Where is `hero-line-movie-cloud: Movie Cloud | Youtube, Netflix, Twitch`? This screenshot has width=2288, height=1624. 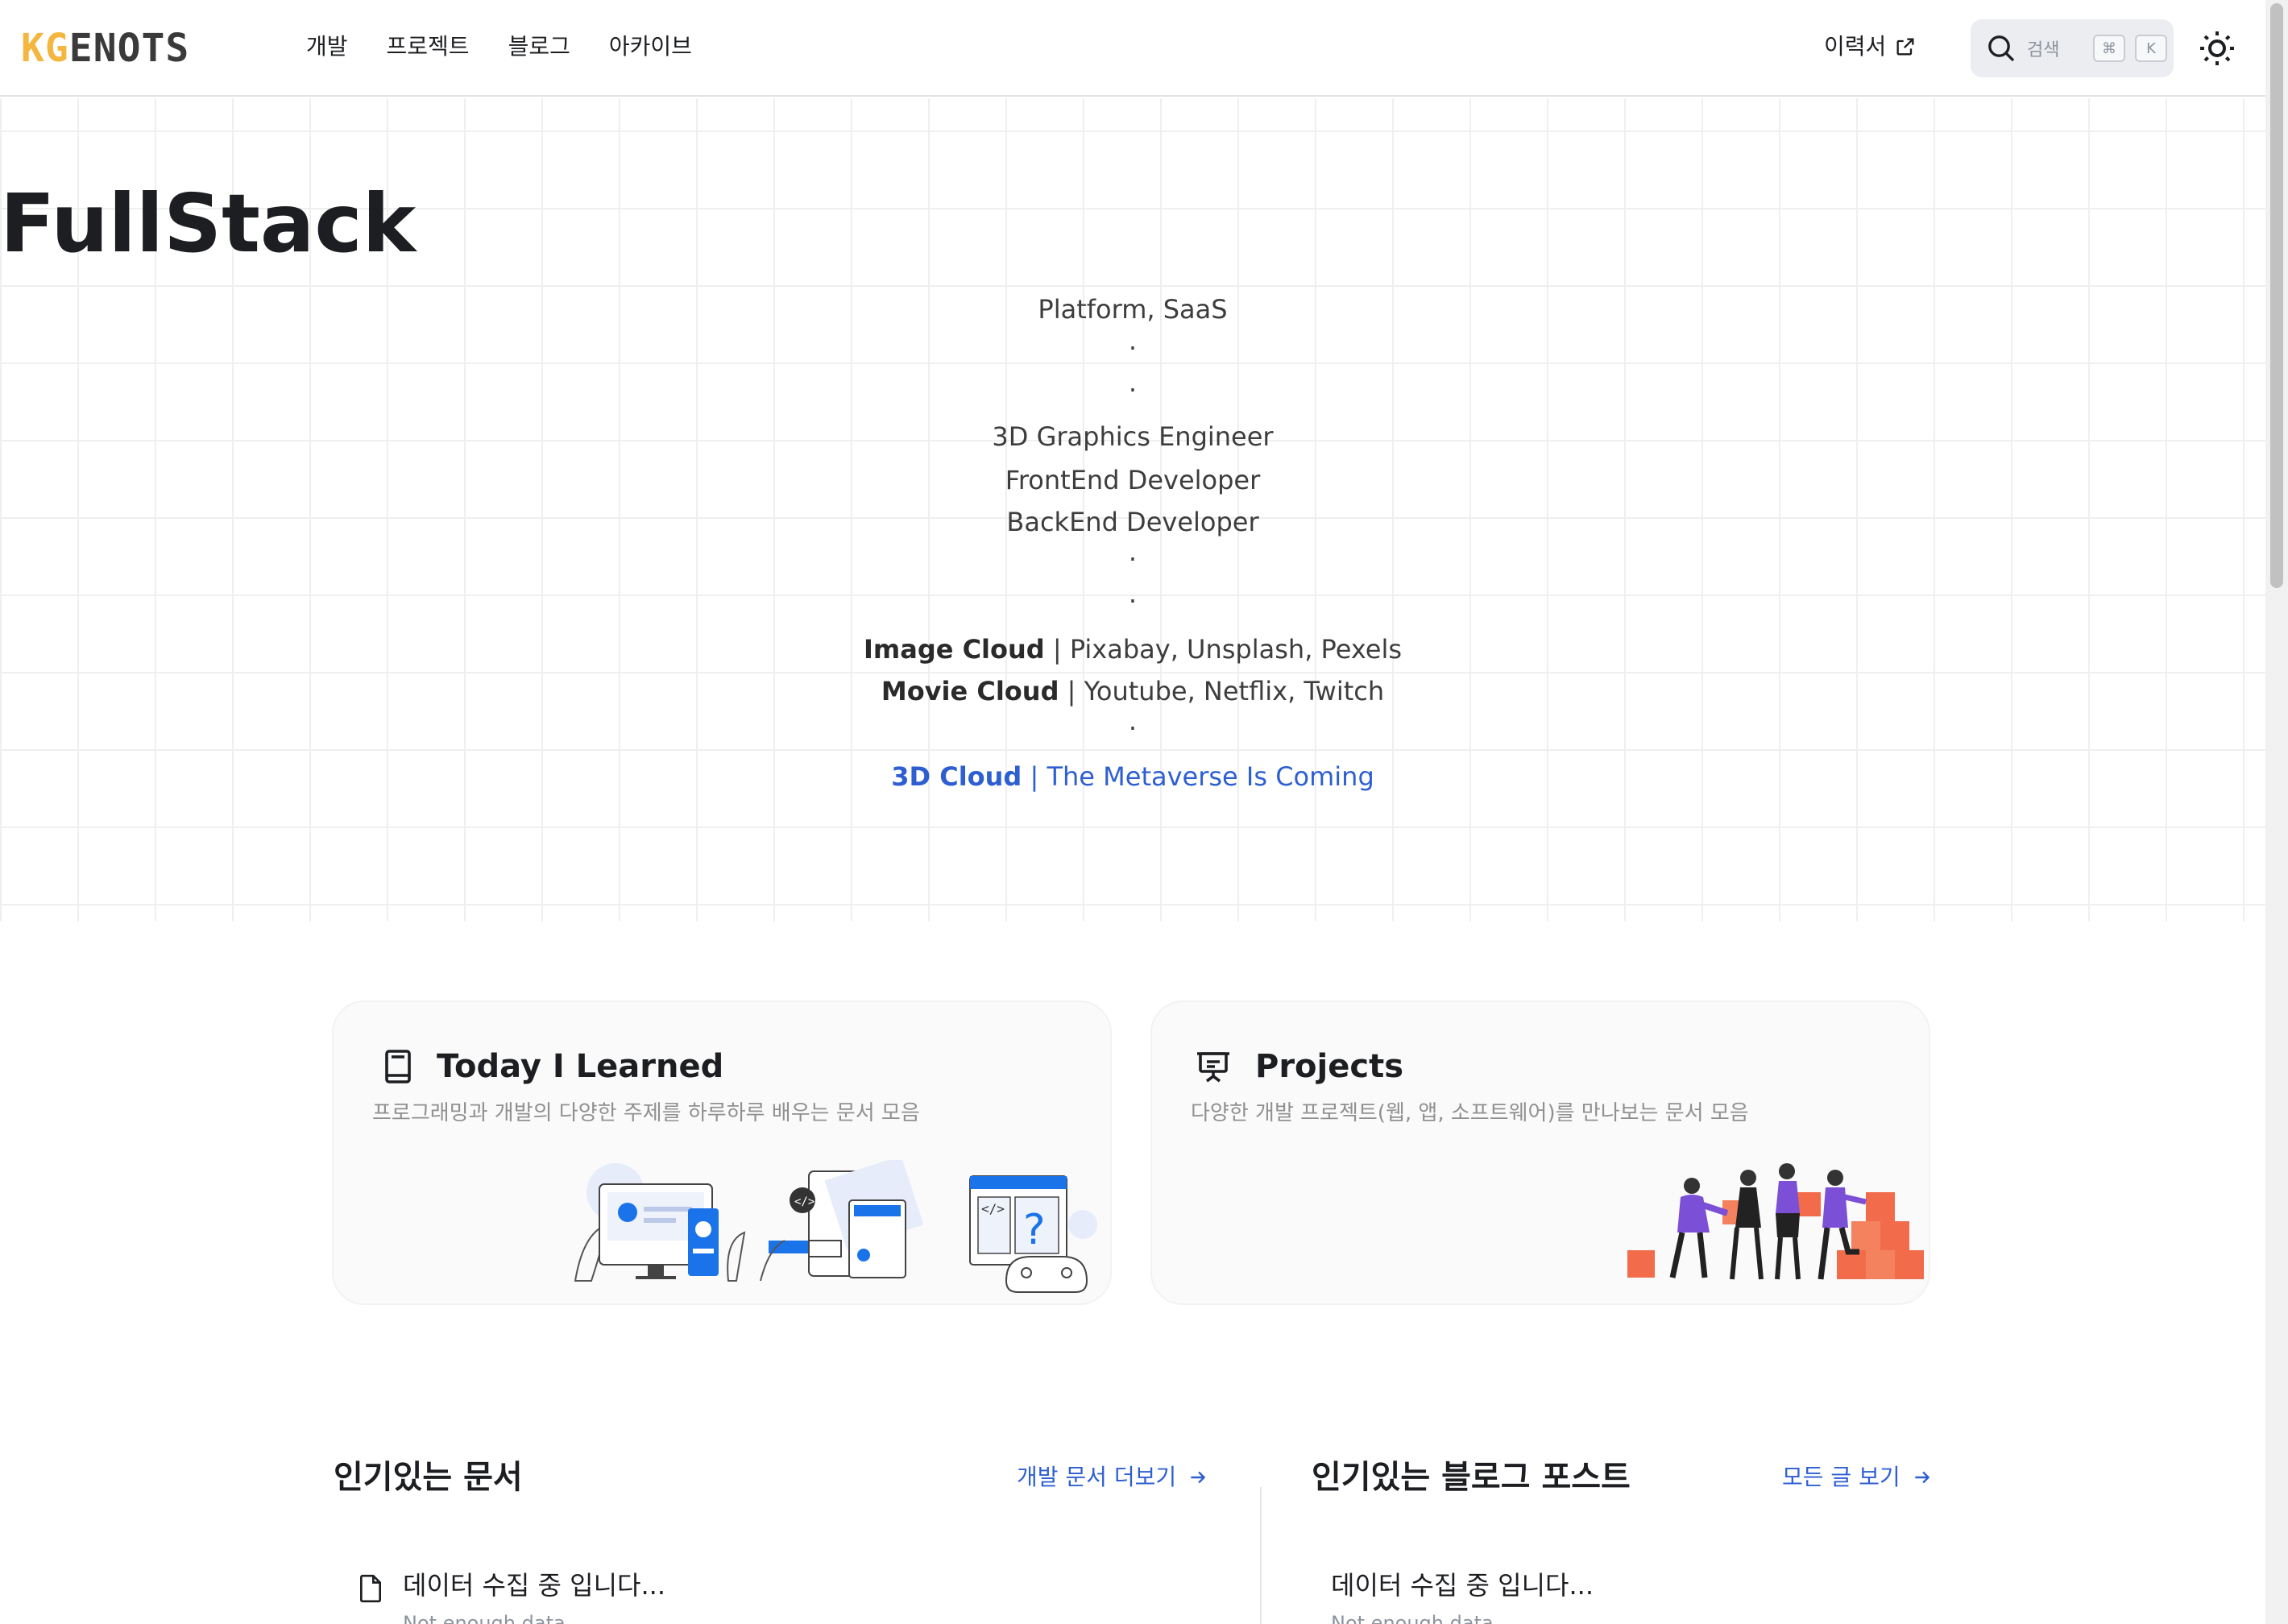
hero-line-movie-cloud: Movie Cloud | Youtube, Netflix, Twitch is located at coordinates (1133, 691).